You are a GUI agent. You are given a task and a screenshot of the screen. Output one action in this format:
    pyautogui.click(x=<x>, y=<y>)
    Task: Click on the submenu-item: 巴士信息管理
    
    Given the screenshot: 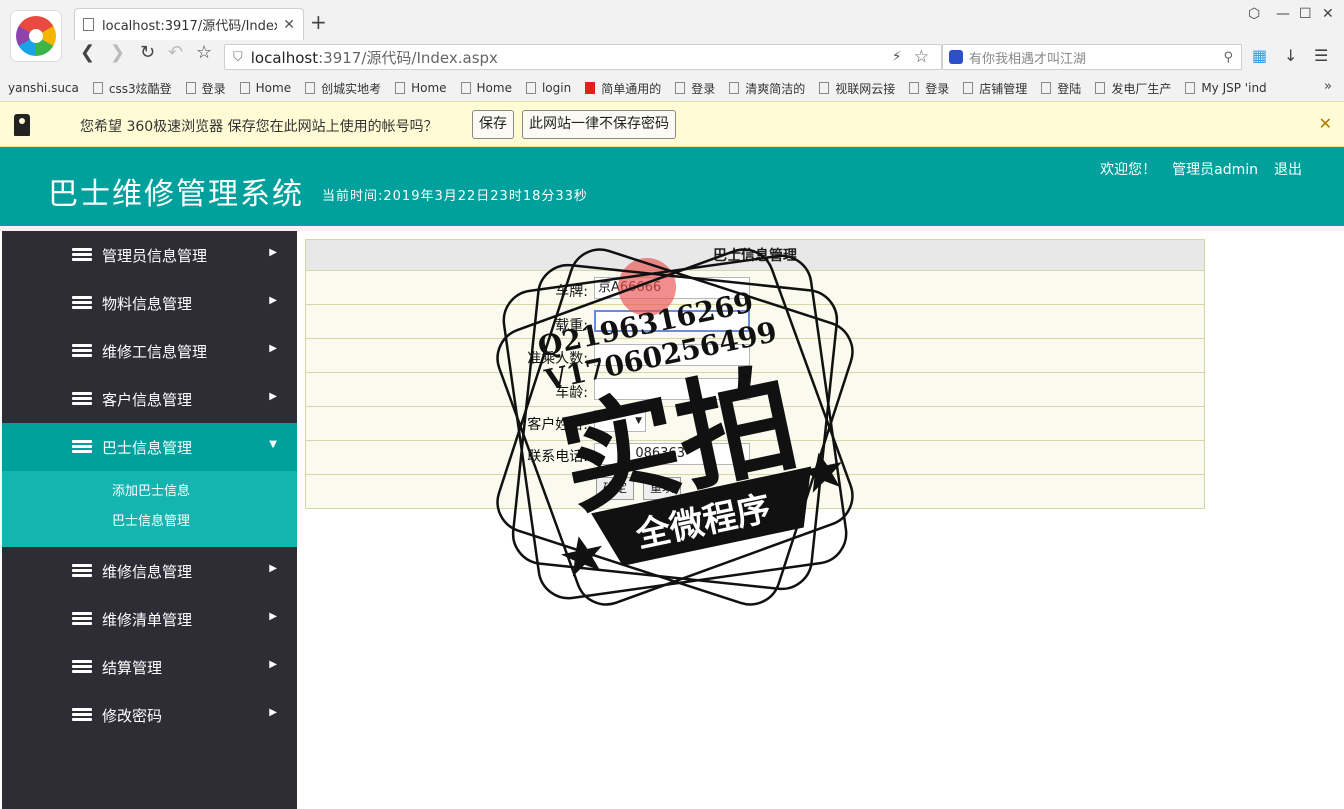 What is the action you would take?
    pyautogui.click(x=149, y=526)
    